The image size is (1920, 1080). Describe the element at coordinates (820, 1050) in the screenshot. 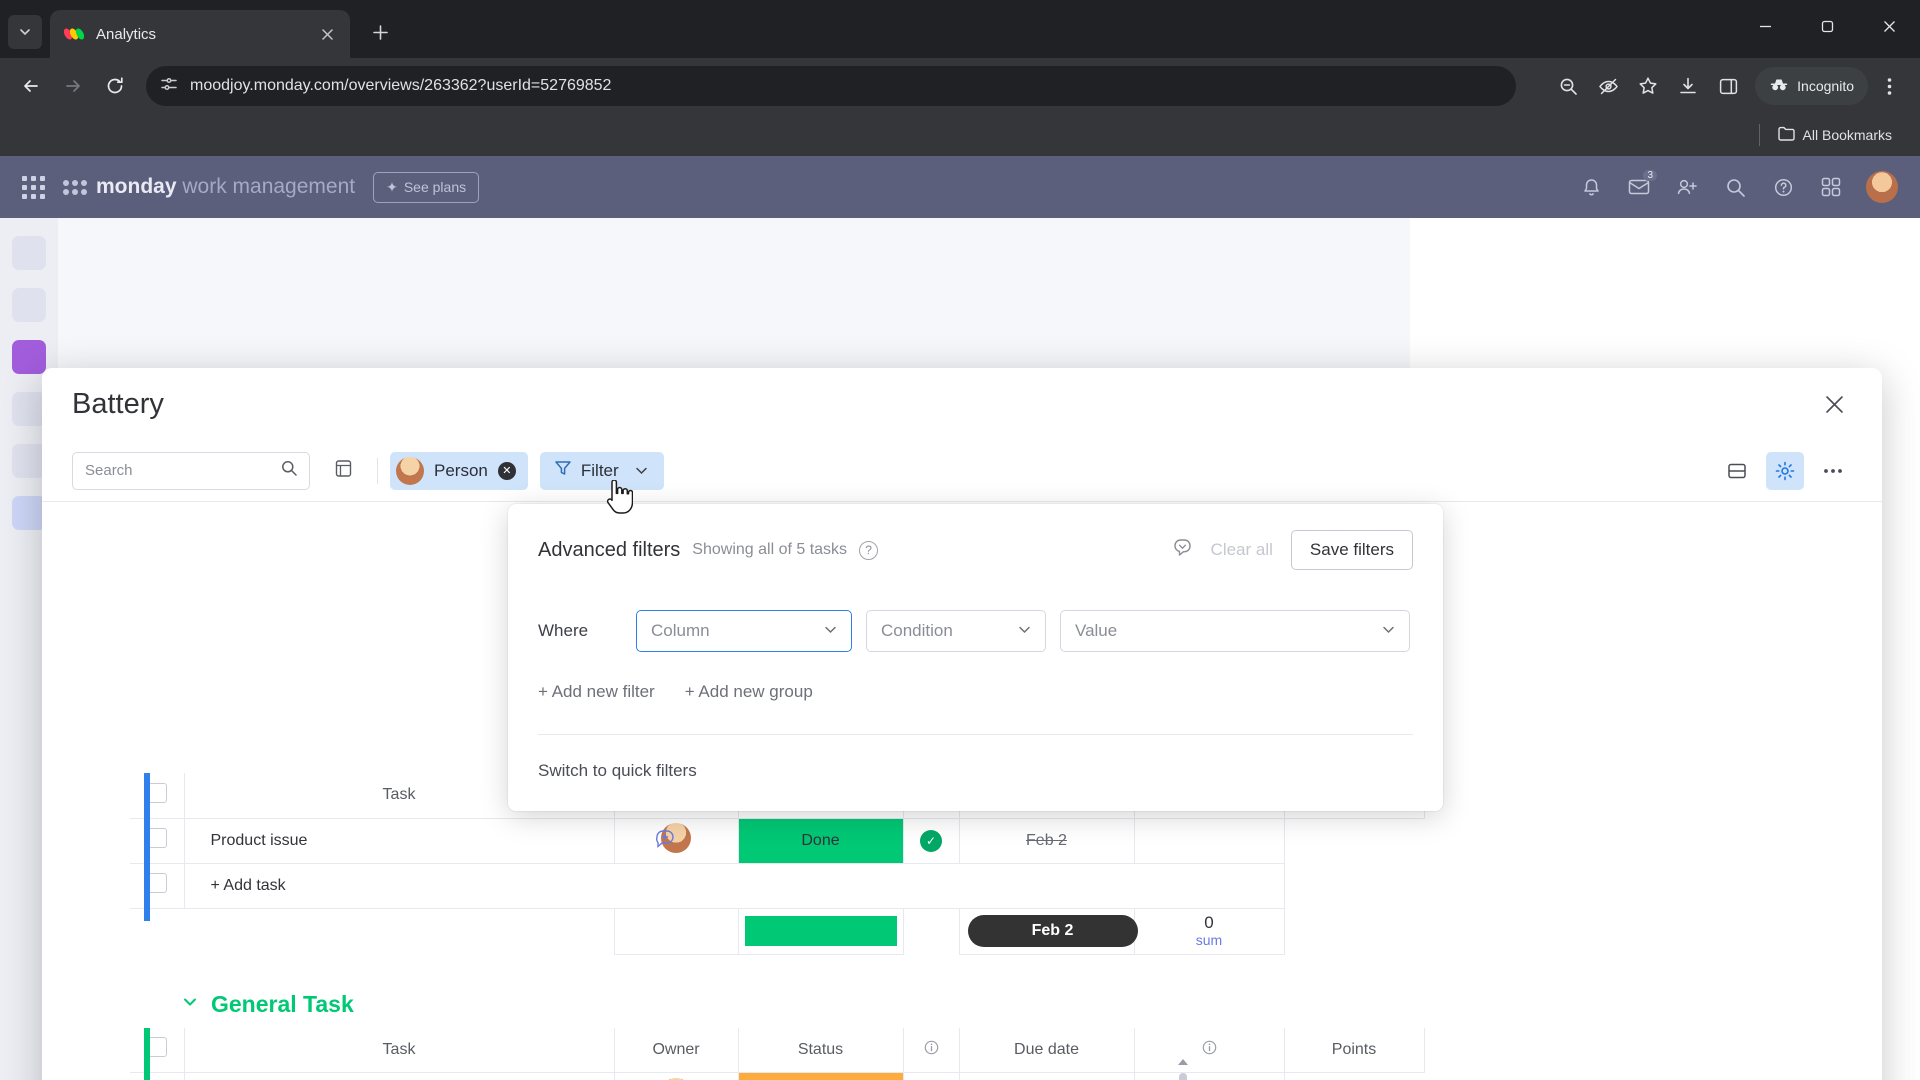

I see `column-header-status-2: Status` at that location.